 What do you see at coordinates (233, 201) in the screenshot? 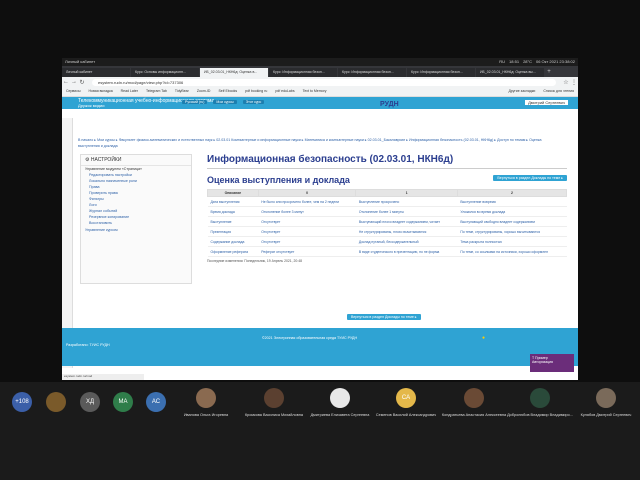
I see `table-cell: Дата выступления` at bounding box center [233, 201].